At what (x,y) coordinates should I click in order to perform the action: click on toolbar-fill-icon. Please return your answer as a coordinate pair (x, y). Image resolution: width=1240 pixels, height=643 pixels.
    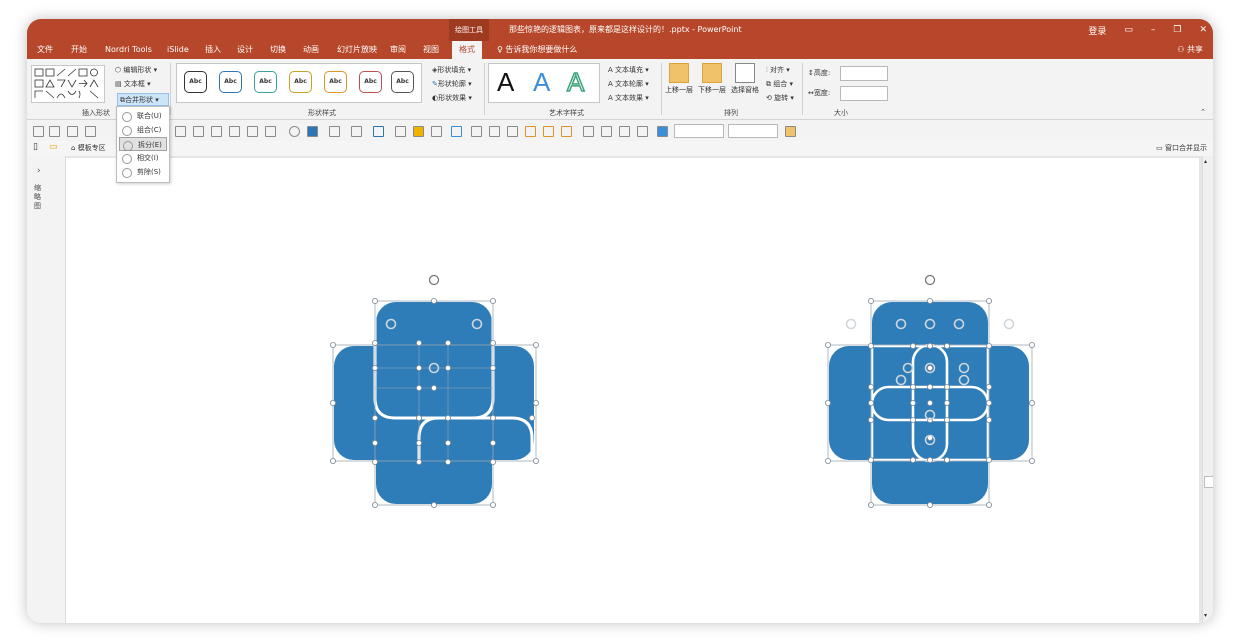
    Looking at the image, I should click on (312, 131).